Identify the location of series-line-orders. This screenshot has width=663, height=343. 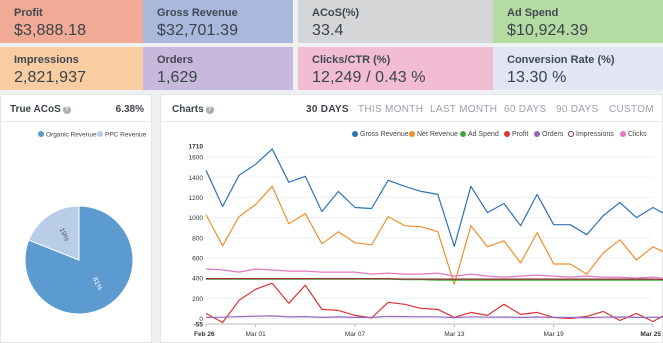
(434, 317).